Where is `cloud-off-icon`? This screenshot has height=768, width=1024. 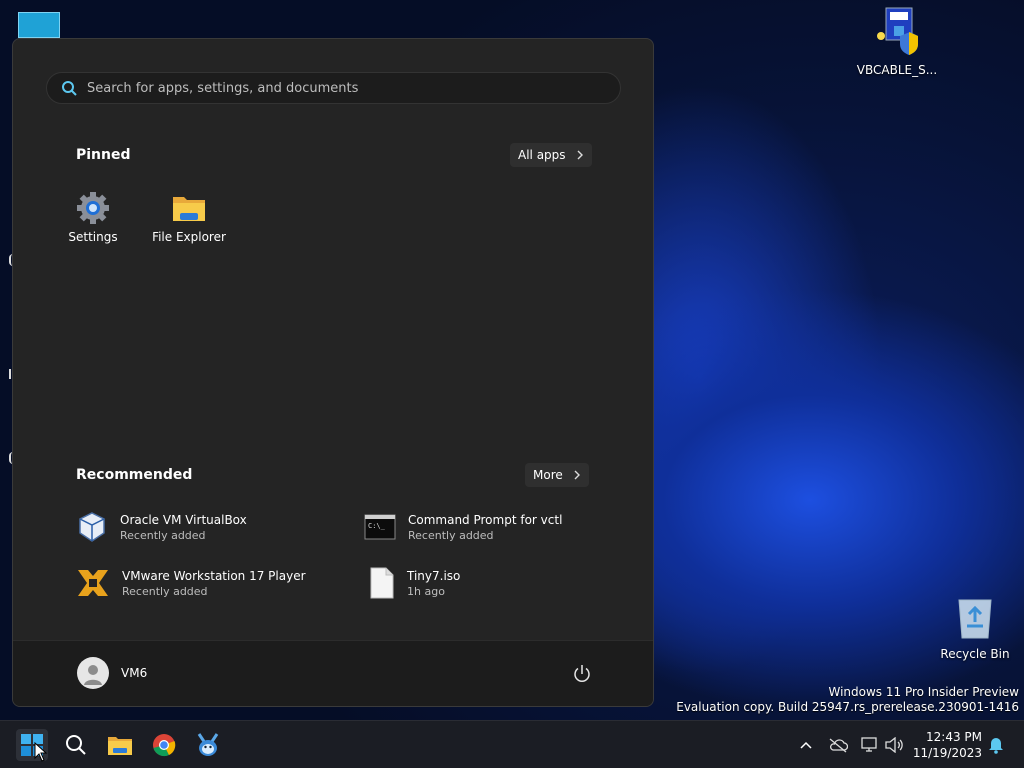
cloud-off-icon is located at coordinates (838, 745).